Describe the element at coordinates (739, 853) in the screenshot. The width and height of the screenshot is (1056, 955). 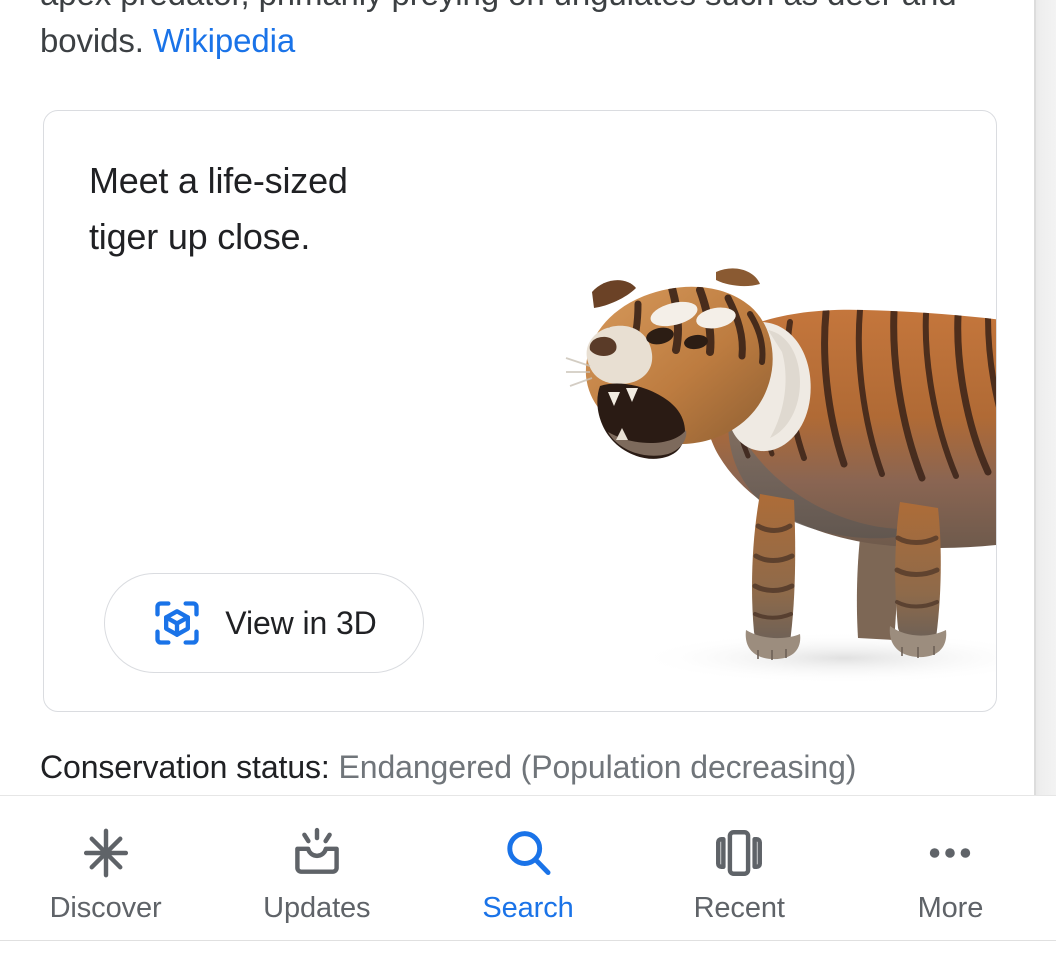
I see `recent-cards-icon` at that location.